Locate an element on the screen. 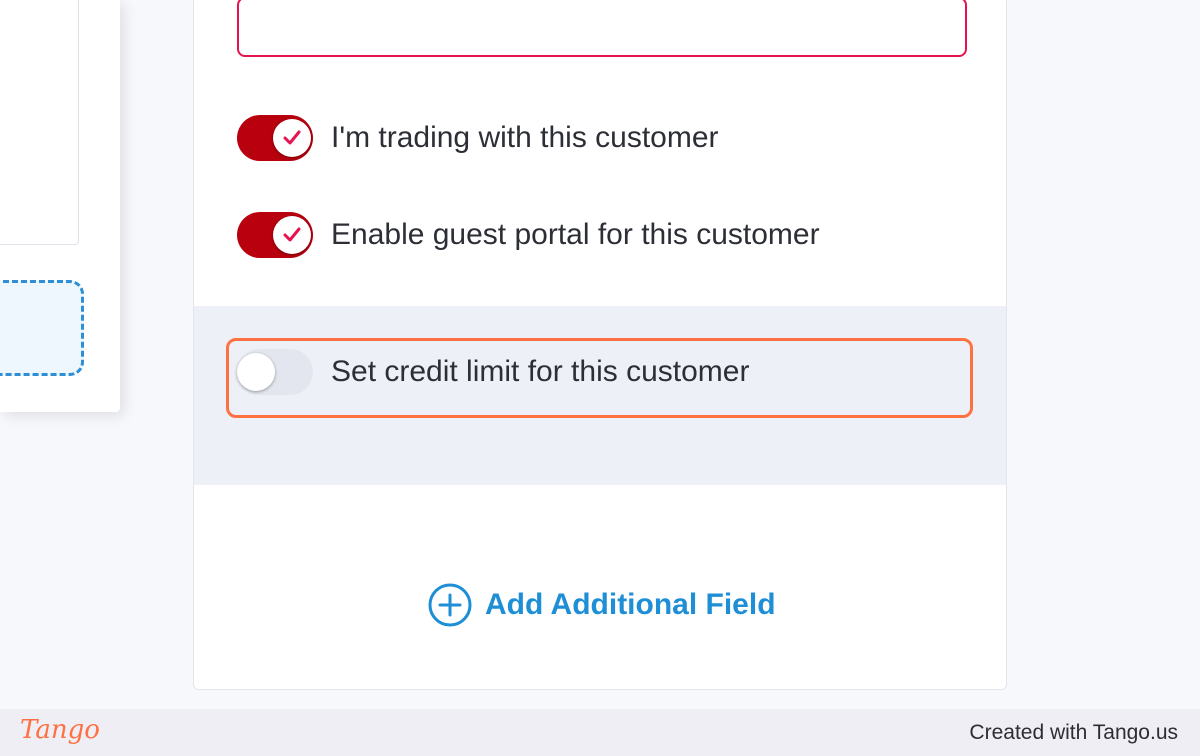  guest-portal-toggle-label: Enable guest portal for this customer is located at coordinates (575, 234).